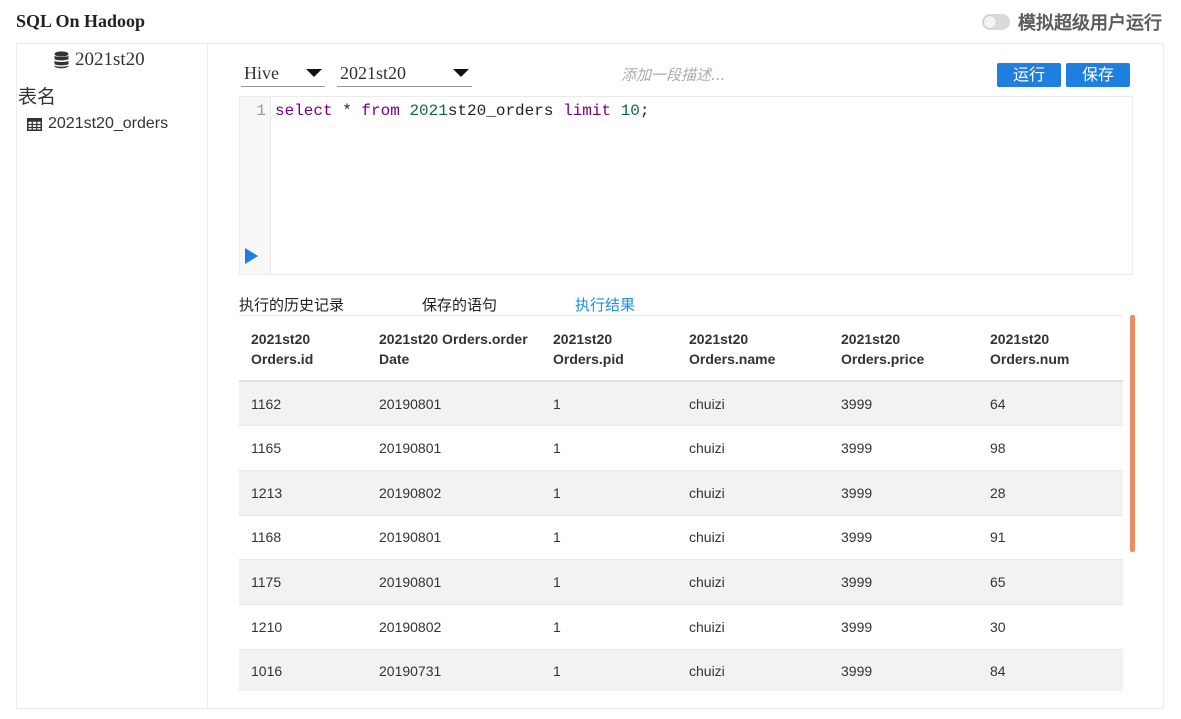 The image size is (1181, 719). I want to click on super-user-label: 模拟超级用户运行, so click(1090, 23).